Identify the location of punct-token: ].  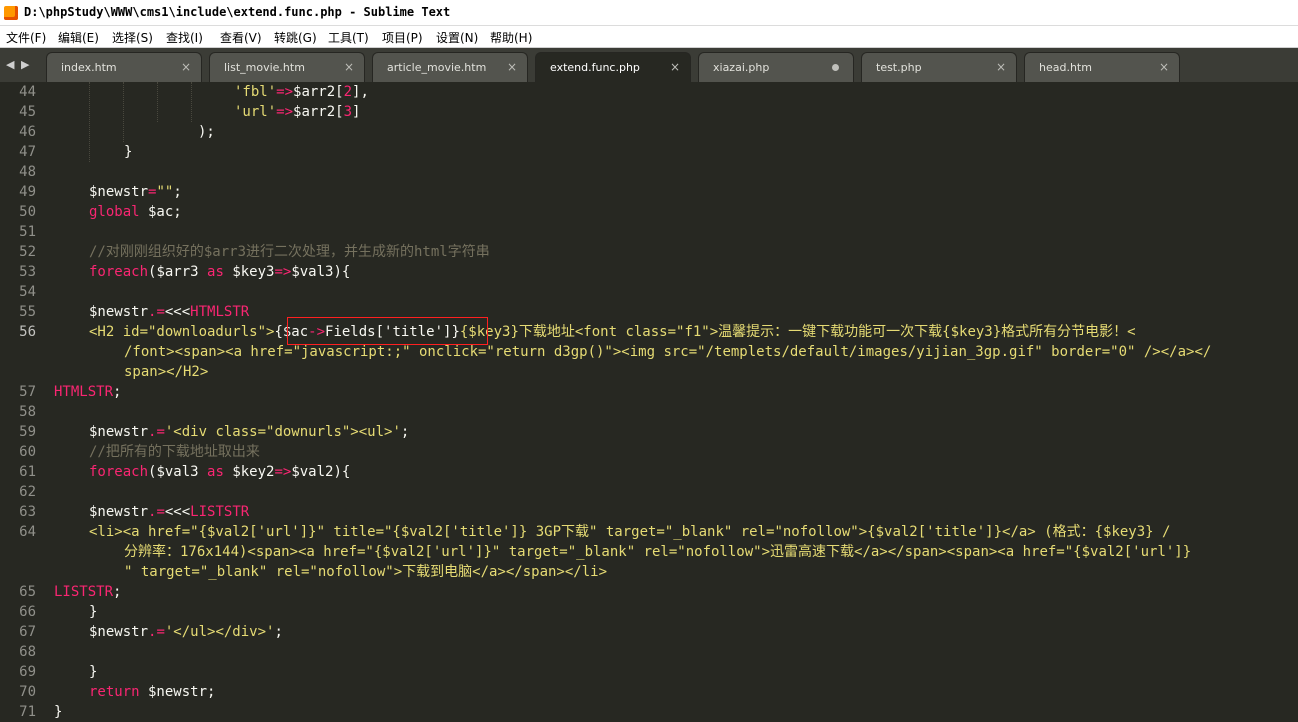
(356, 112).